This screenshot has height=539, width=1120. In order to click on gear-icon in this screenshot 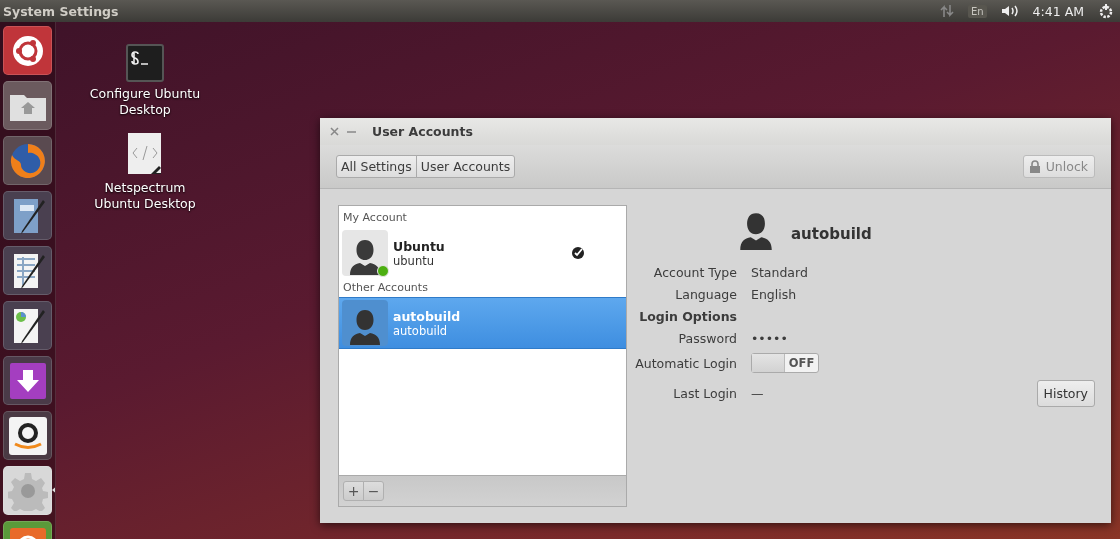, I will do `click(27, 490)`.